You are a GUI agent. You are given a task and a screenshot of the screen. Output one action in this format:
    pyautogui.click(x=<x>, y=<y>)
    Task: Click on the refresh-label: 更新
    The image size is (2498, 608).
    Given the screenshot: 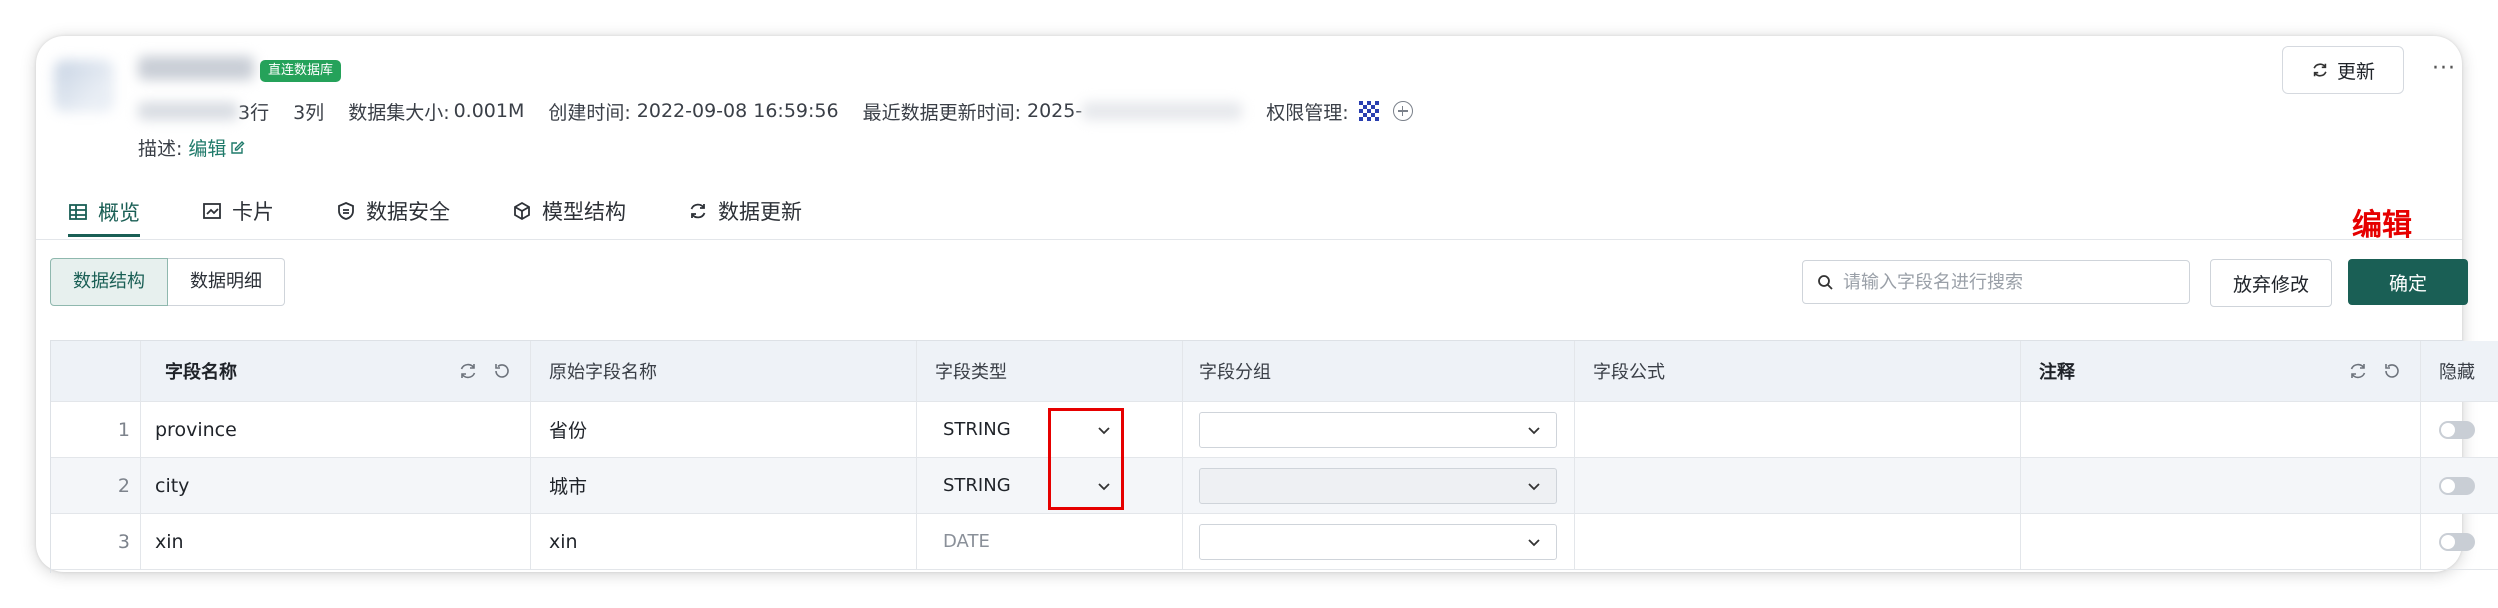 What is the action you would take?
    pyautogui.click(x=2355, y=71)
    